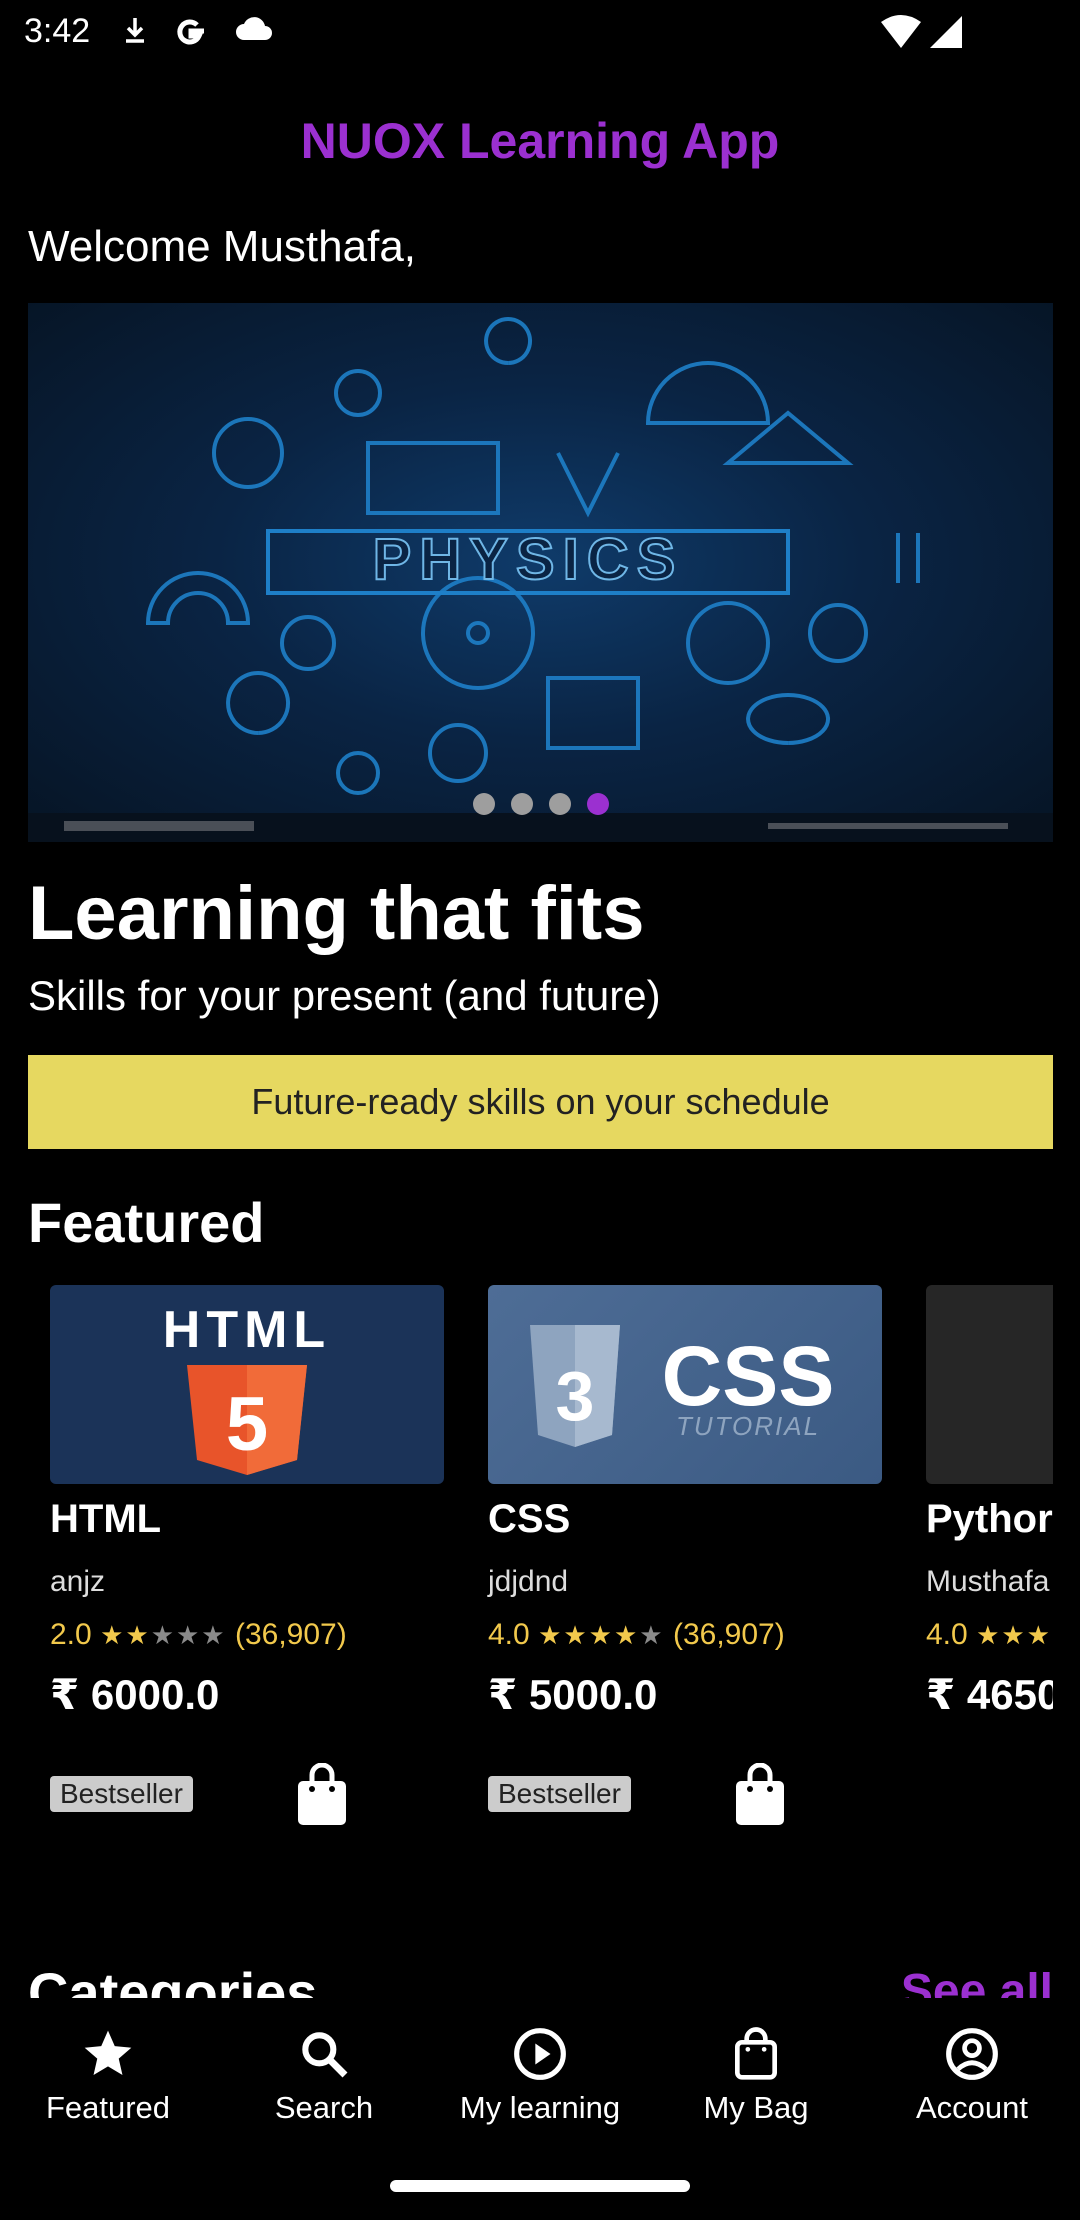 Image resolution: width=1080 pixels, height=2220 pixels. What do you see at coordinates (540, 806) in the screenshot?
I see `carousel-indicator` at bounding box center [540, 806].